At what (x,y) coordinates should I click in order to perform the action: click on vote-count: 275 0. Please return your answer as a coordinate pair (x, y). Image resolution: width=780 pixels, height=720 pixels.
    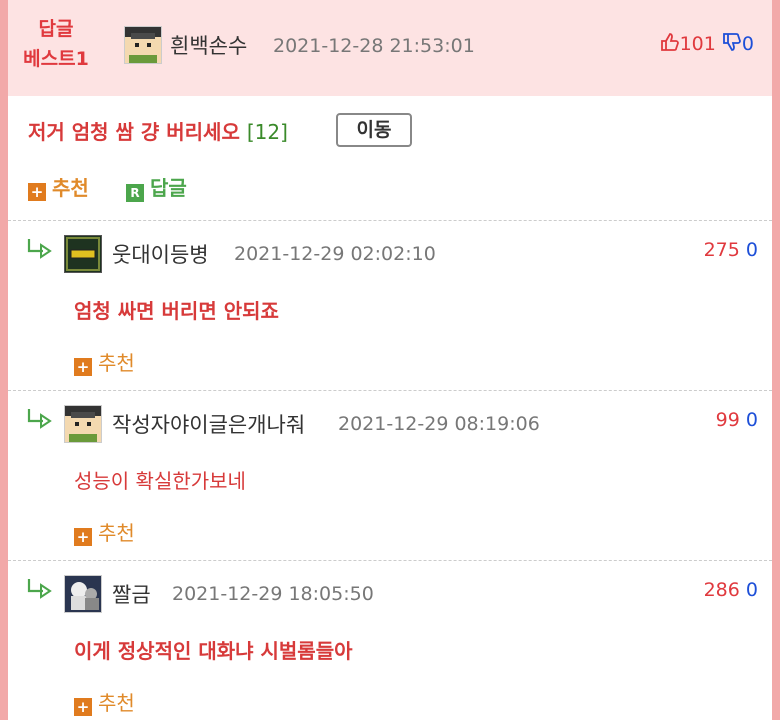
    Looking at the image, I should click on (731, 250).